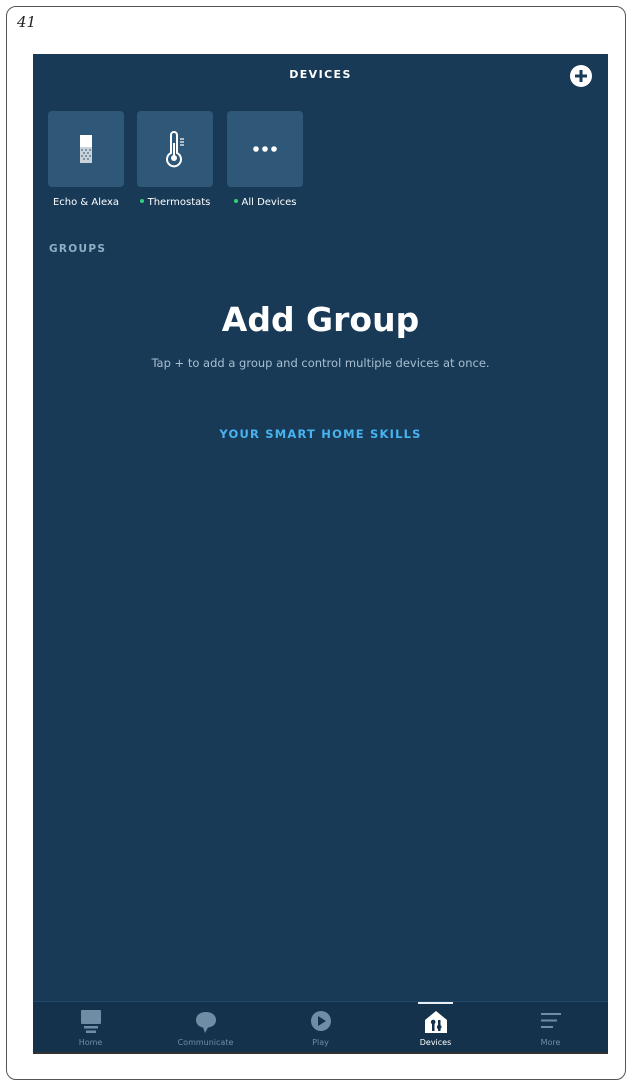 The height and width of the screenshot is (1080, 633). I want to click on nav-devices: Devices, so click(435, 1027).